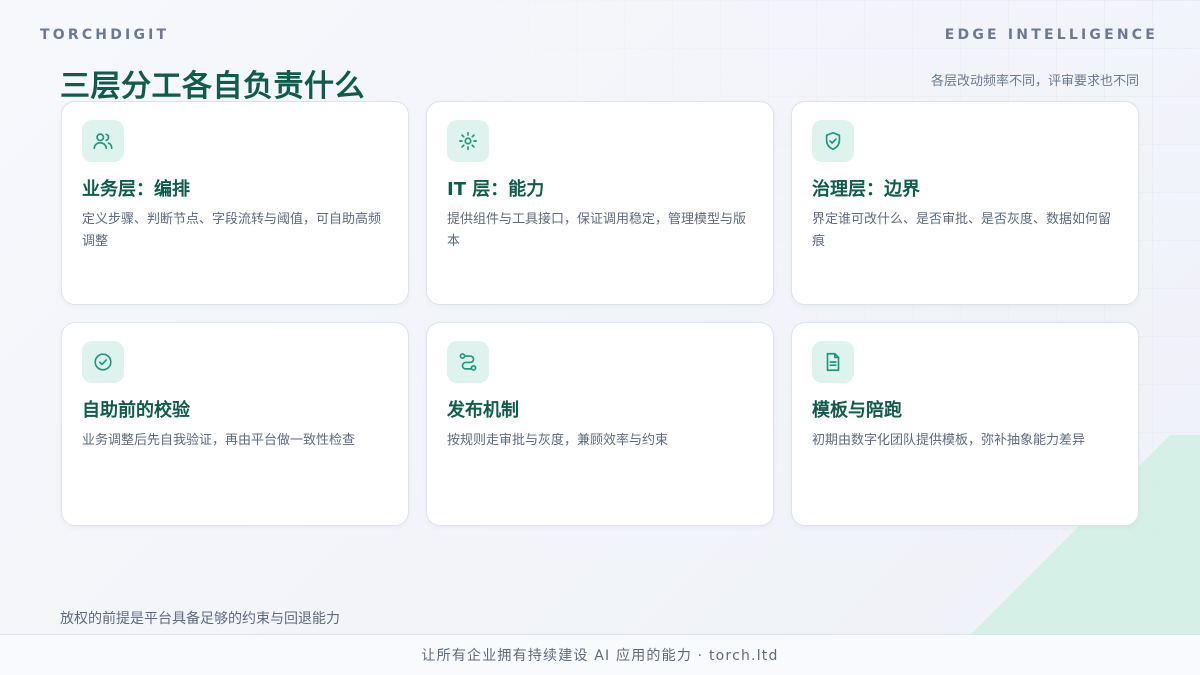  What do you see at coordinates (232, 230) in the screenshot?
I see `card-description: 定义步骤、判断节点、字段流转与阈值，可自助高频调整` at bounding box center [232, 230].